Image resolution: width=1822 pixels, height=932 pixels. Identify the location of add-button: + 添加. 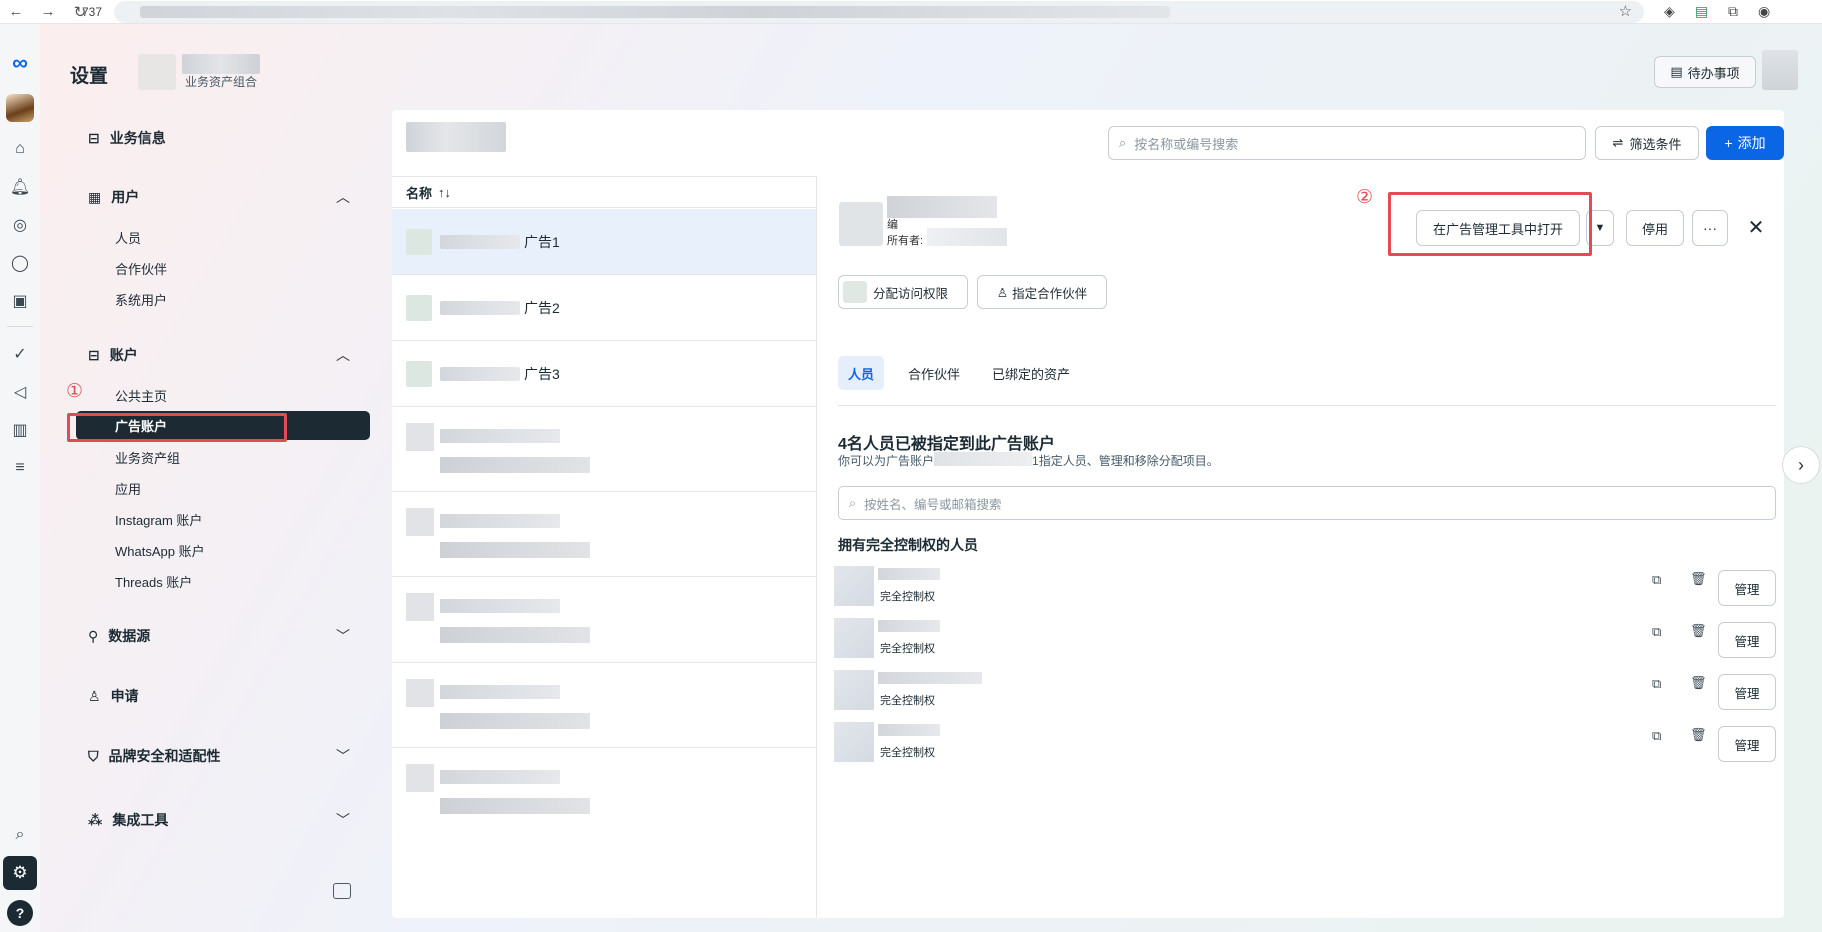
(1745, 143).